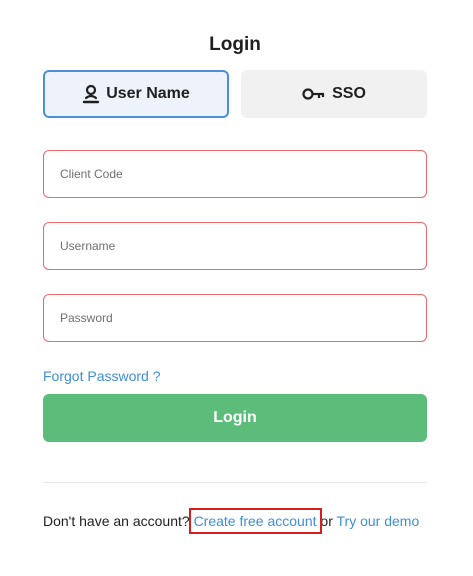  I want to click on forgot-password-link: Forgot Password ?, so click(102, 376).